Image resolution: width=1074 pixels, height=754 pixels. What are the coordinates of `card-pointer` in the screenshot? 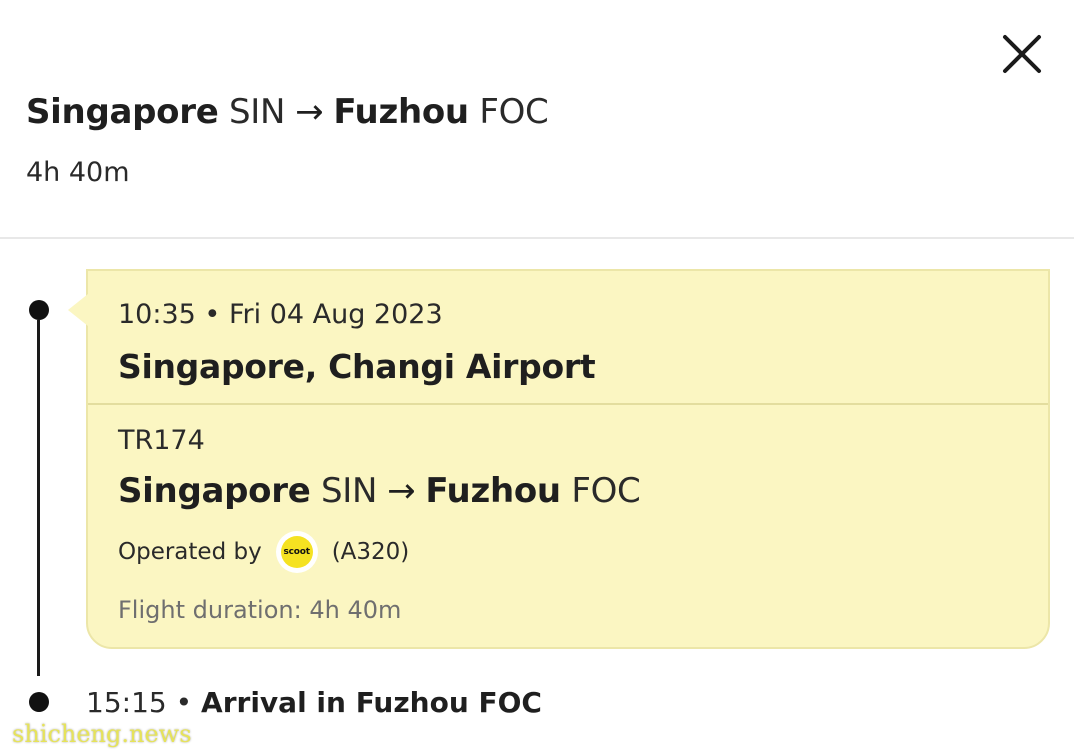 It's located at (78, 310).